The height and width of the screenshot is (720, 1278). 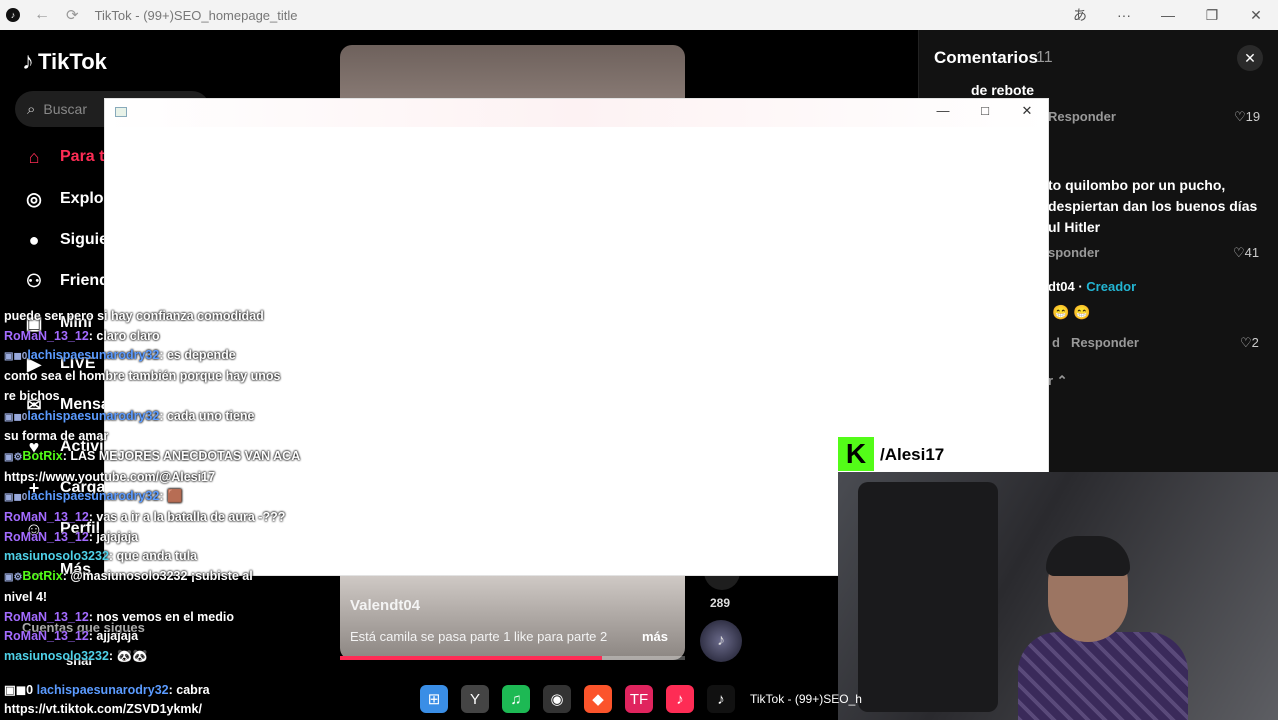 I want to click on like-count: 2, so click(x=1255, y=342).